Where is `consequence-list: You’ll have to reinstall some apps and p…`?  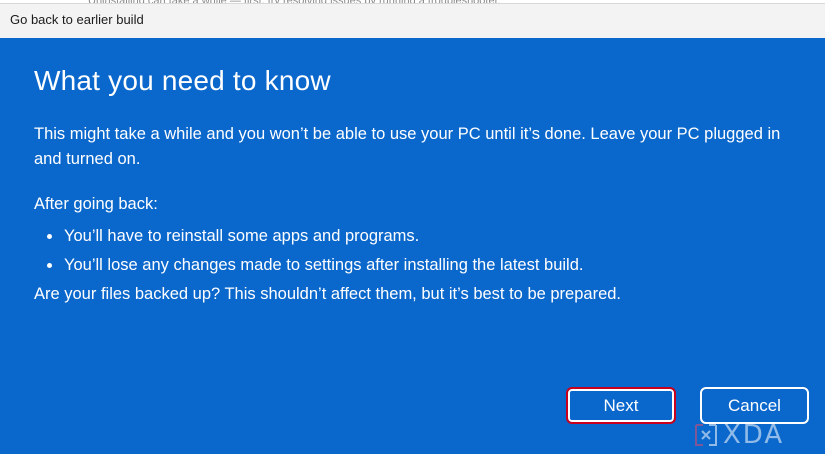 consequence-list: You’ll have to reinstall some apps and p… is located at coordinates (313, 251).